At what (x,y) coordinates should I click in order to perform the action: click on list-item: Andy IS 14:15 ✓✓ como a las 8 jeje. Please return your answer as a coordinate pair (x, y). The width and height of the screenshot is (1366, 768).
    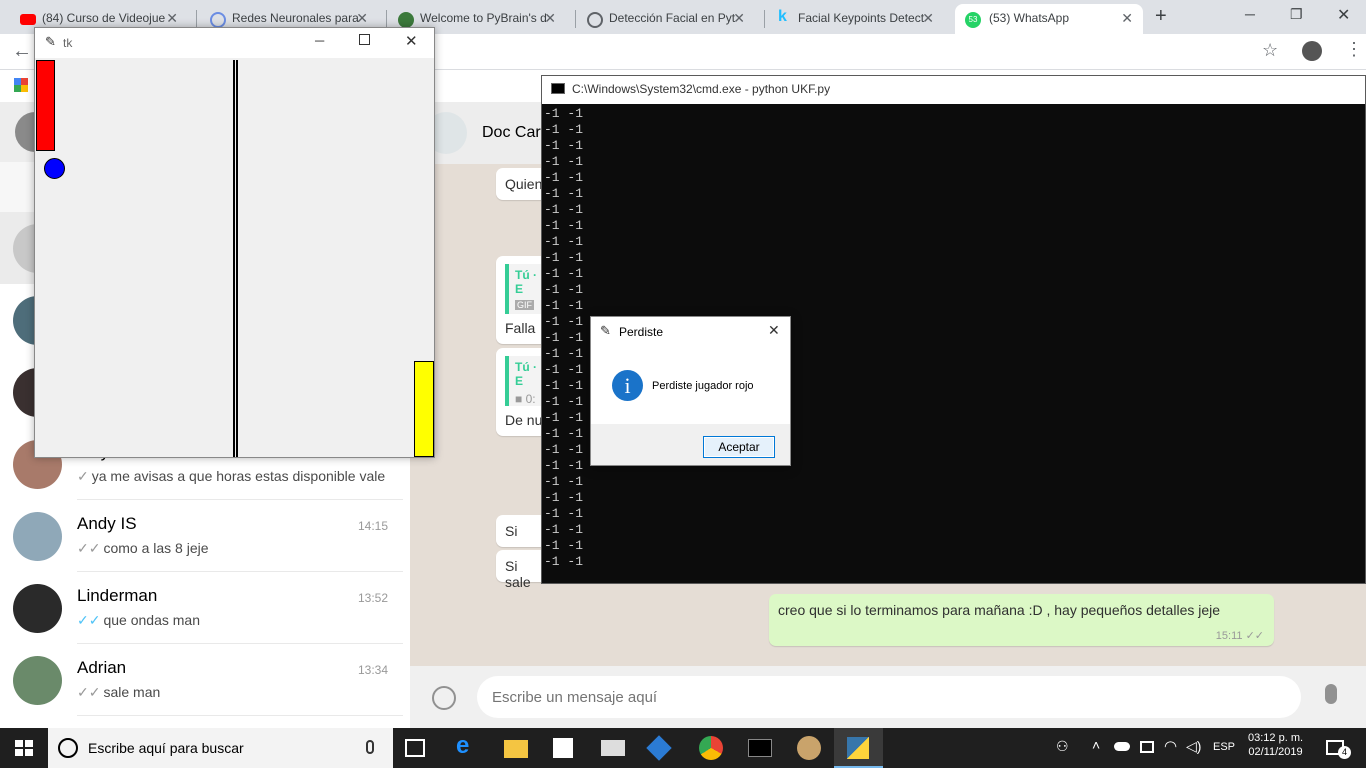
    Looking at the image, I should click on (204, 536).